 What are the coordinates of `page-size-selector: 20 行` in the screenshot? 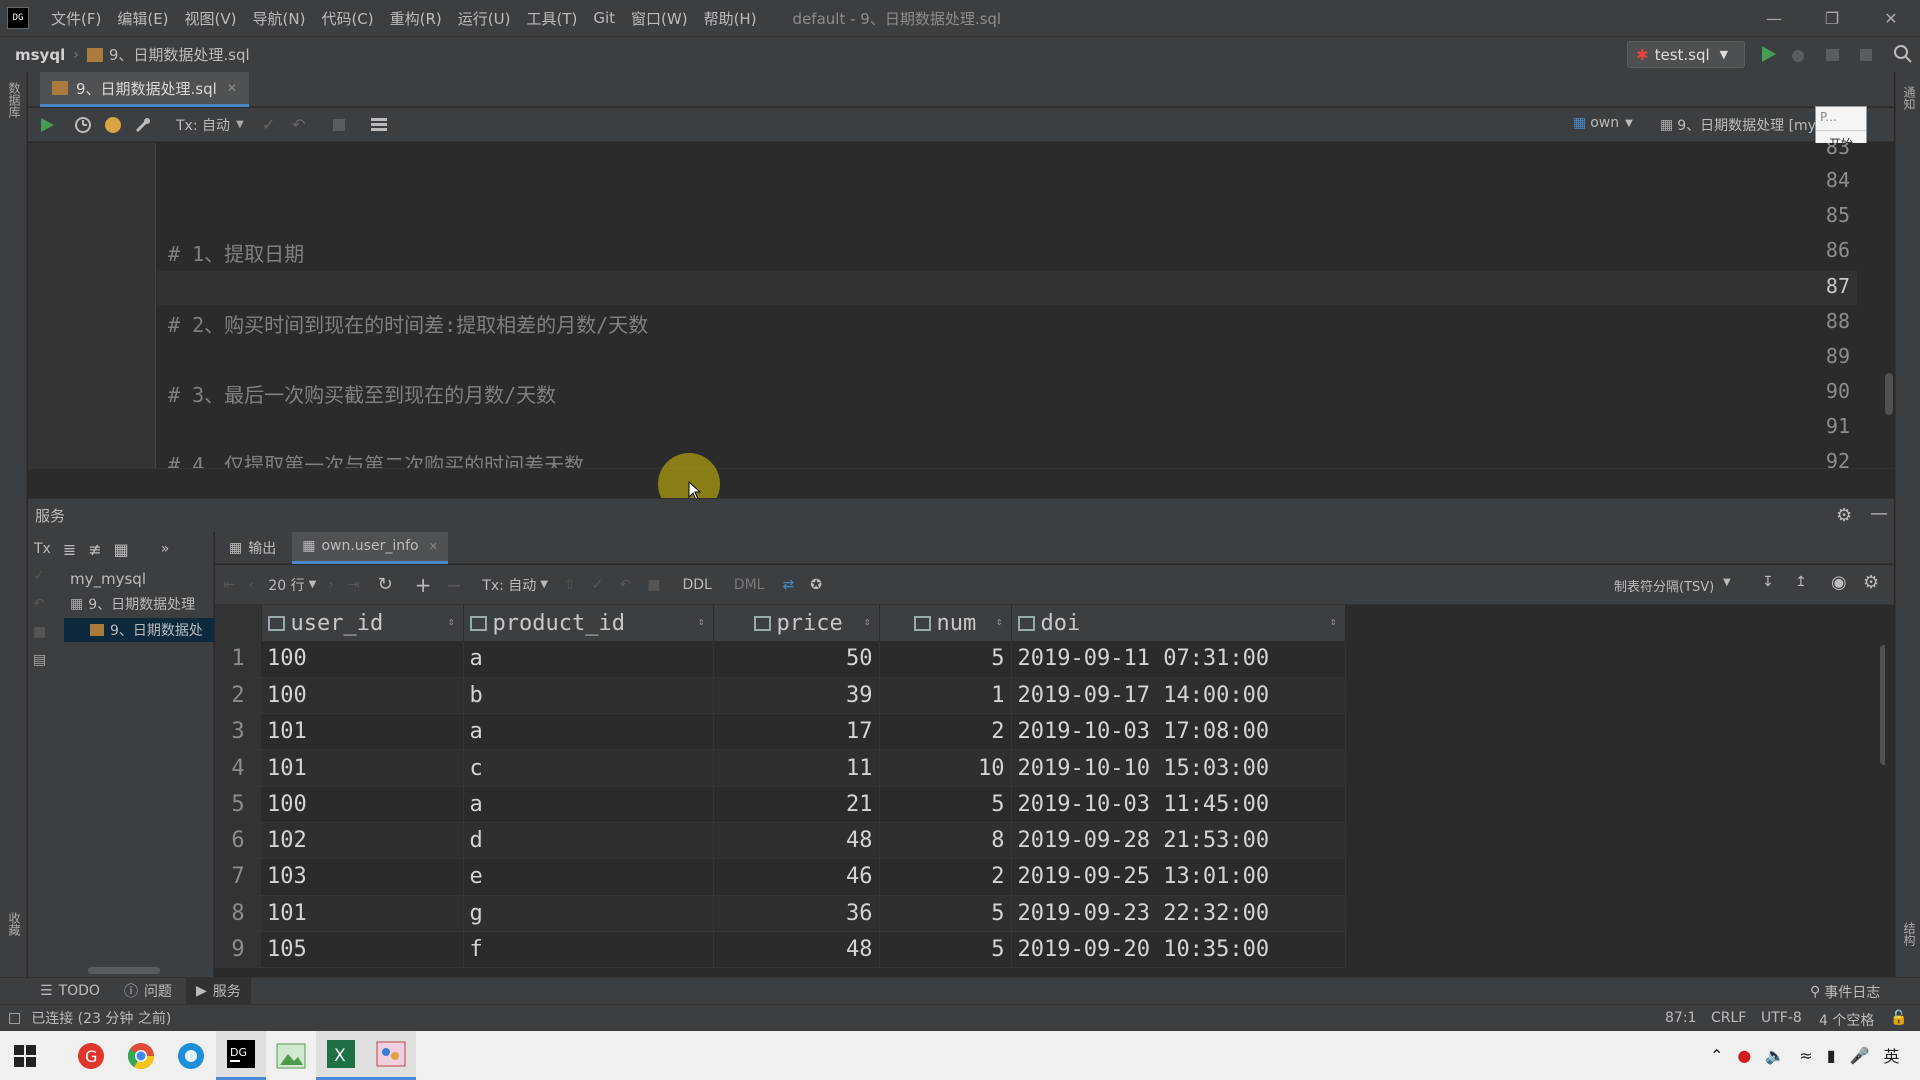 It's located at (286, 585).